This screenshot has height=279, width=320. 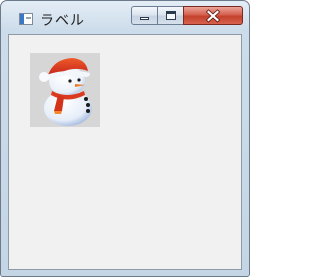 I want to click on window-app-icon, so click(x=26, y=19).